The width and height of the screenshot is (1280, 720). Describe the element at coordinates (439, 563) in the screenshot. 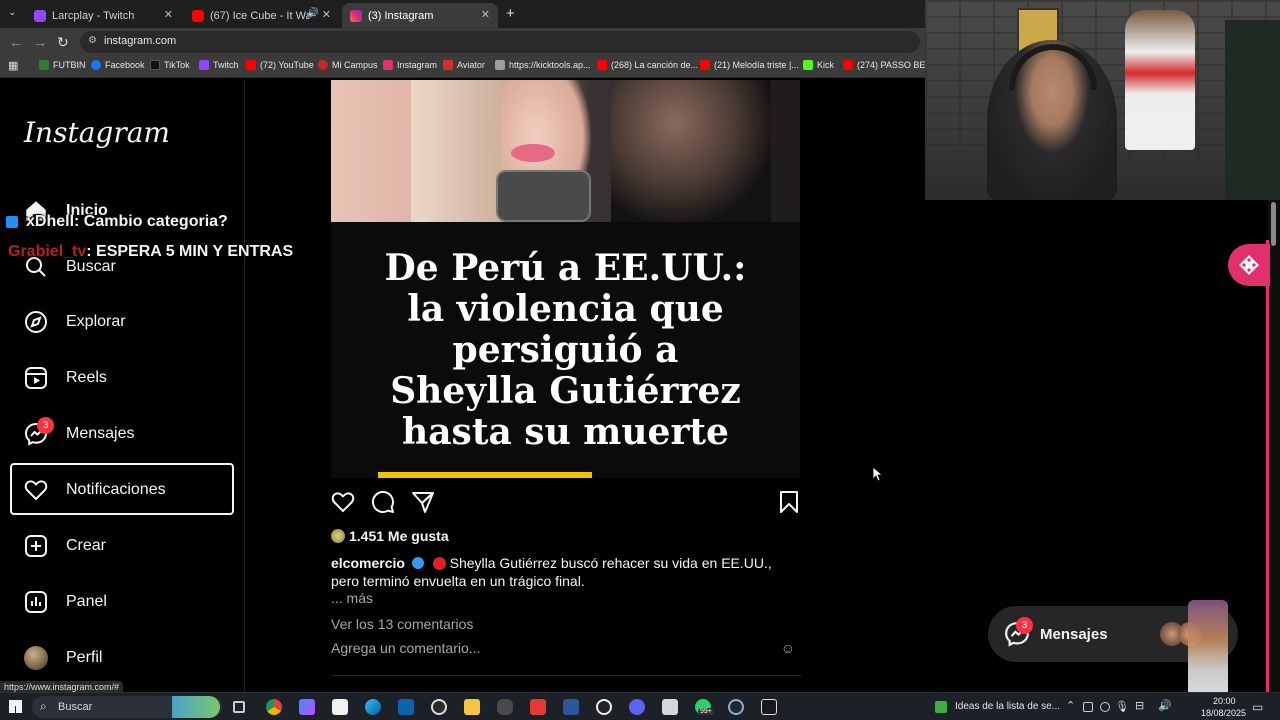

I see `red-circle-icon` at that location.